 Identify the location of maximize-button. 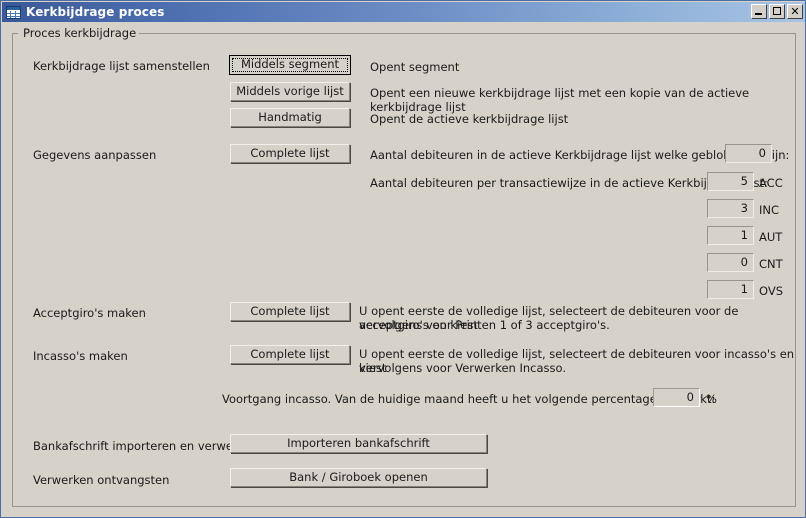
(777, 11).